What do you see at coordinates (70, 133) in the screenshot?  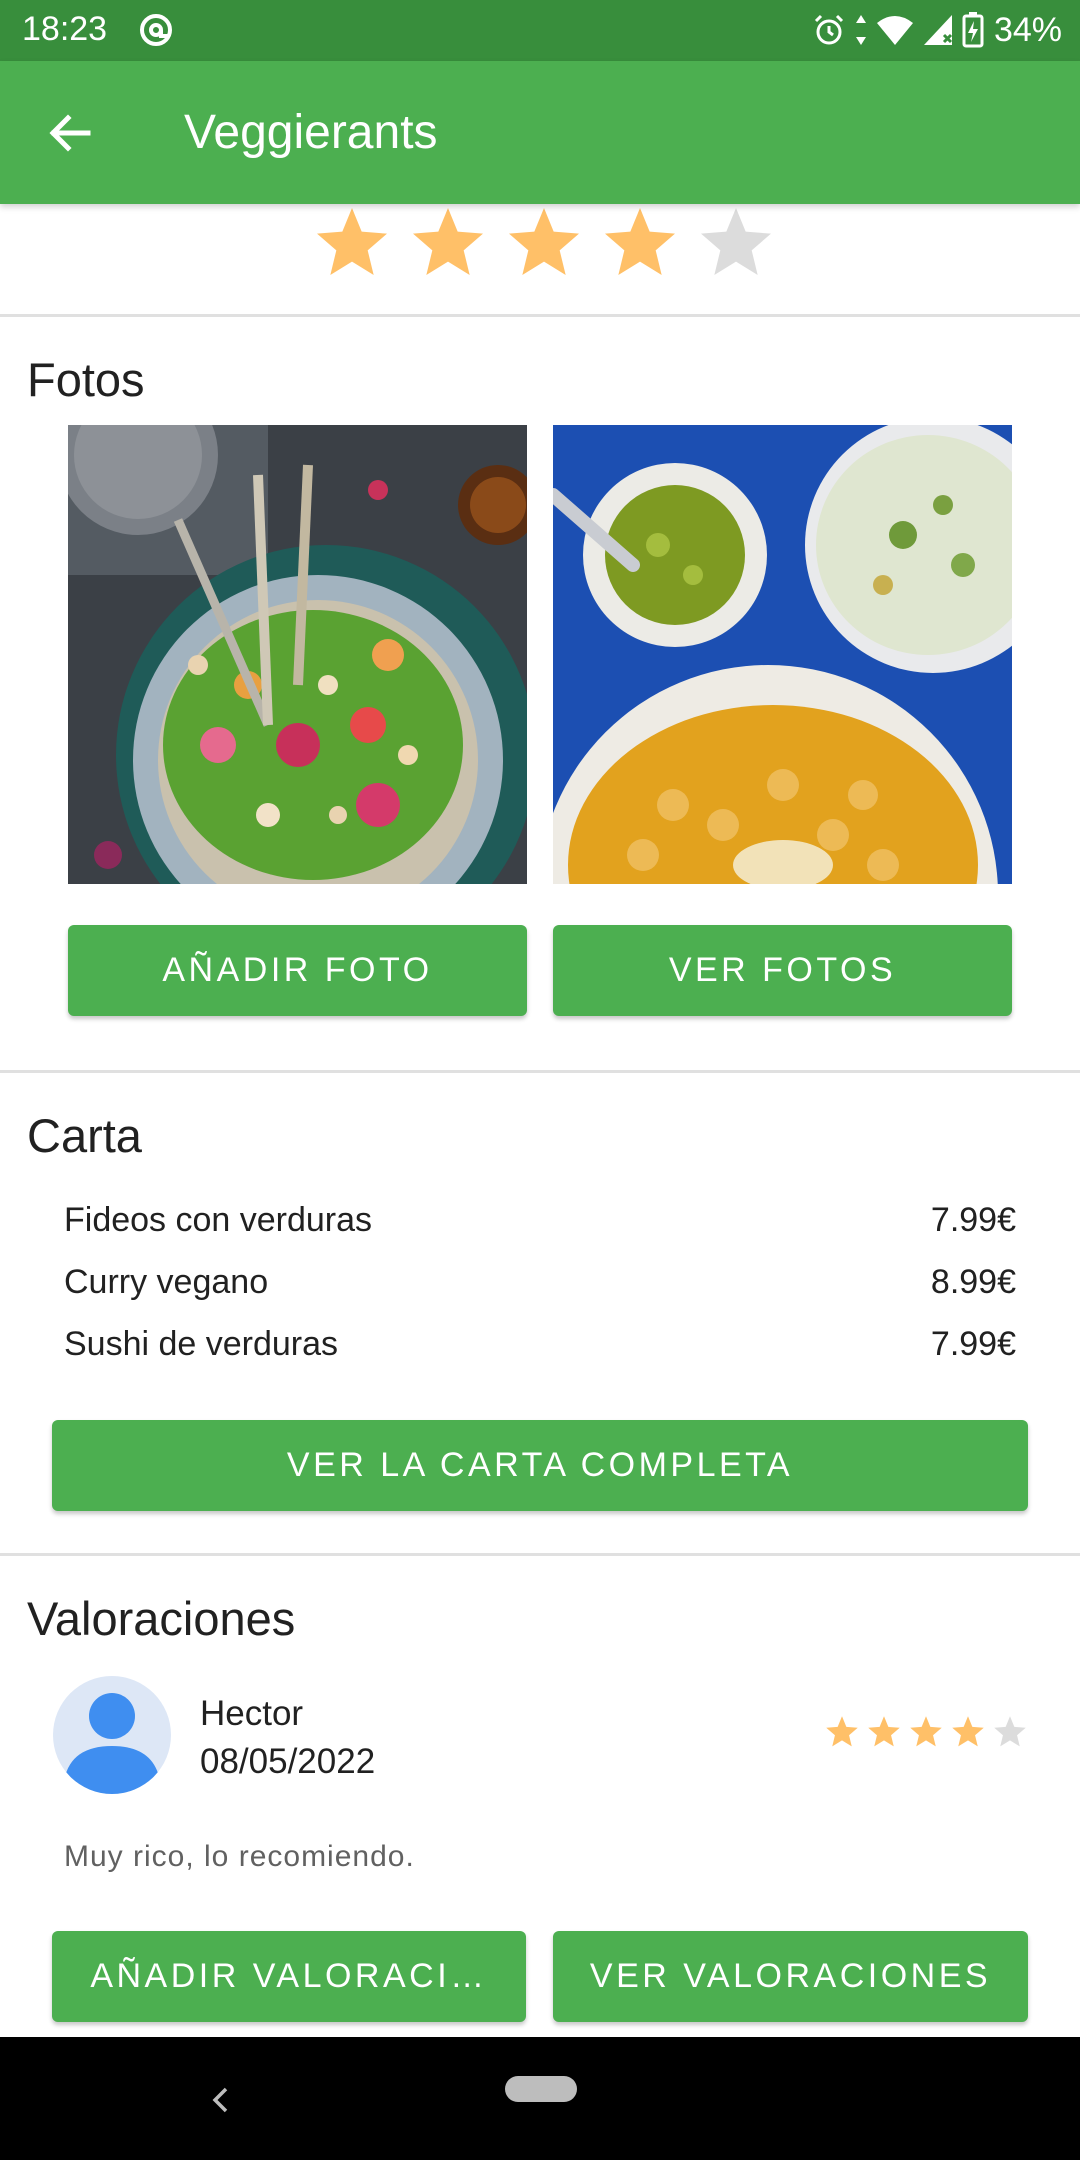 I see `back-arrow-icon` at bounding box center [70, 133].